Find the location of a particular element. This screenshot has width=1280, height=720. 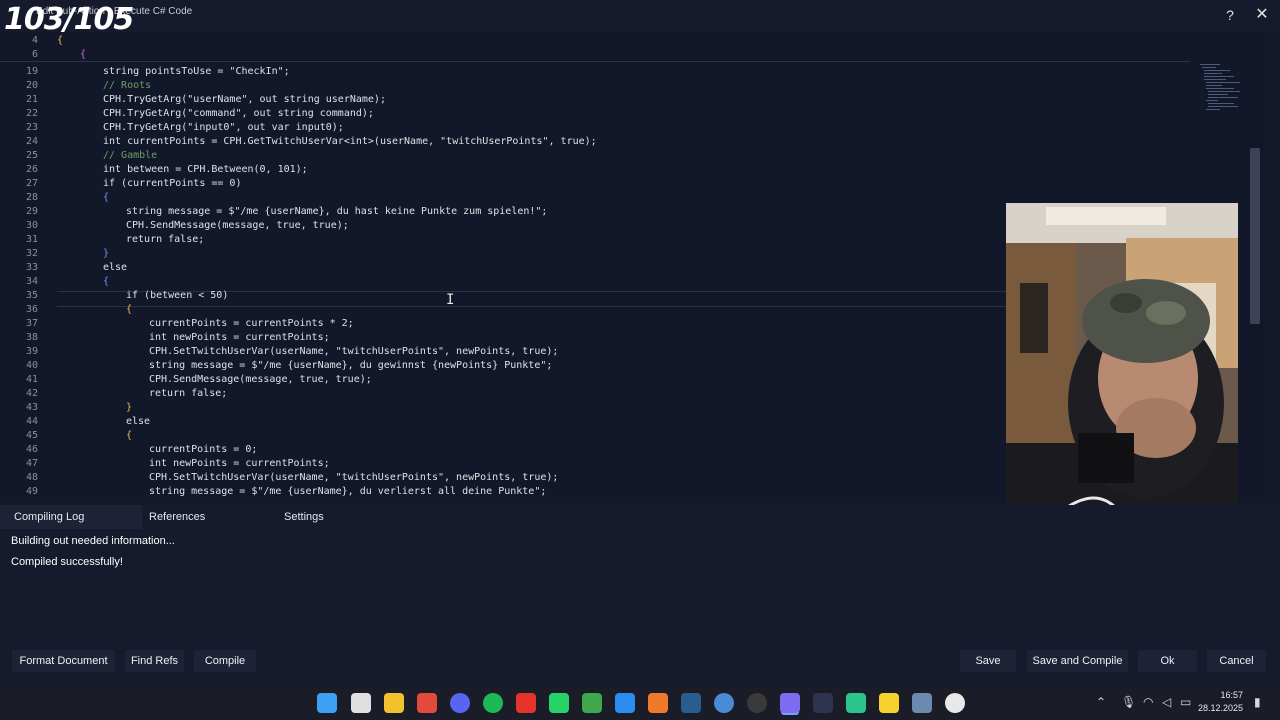

search-icon is located at coordinates (361, 703).